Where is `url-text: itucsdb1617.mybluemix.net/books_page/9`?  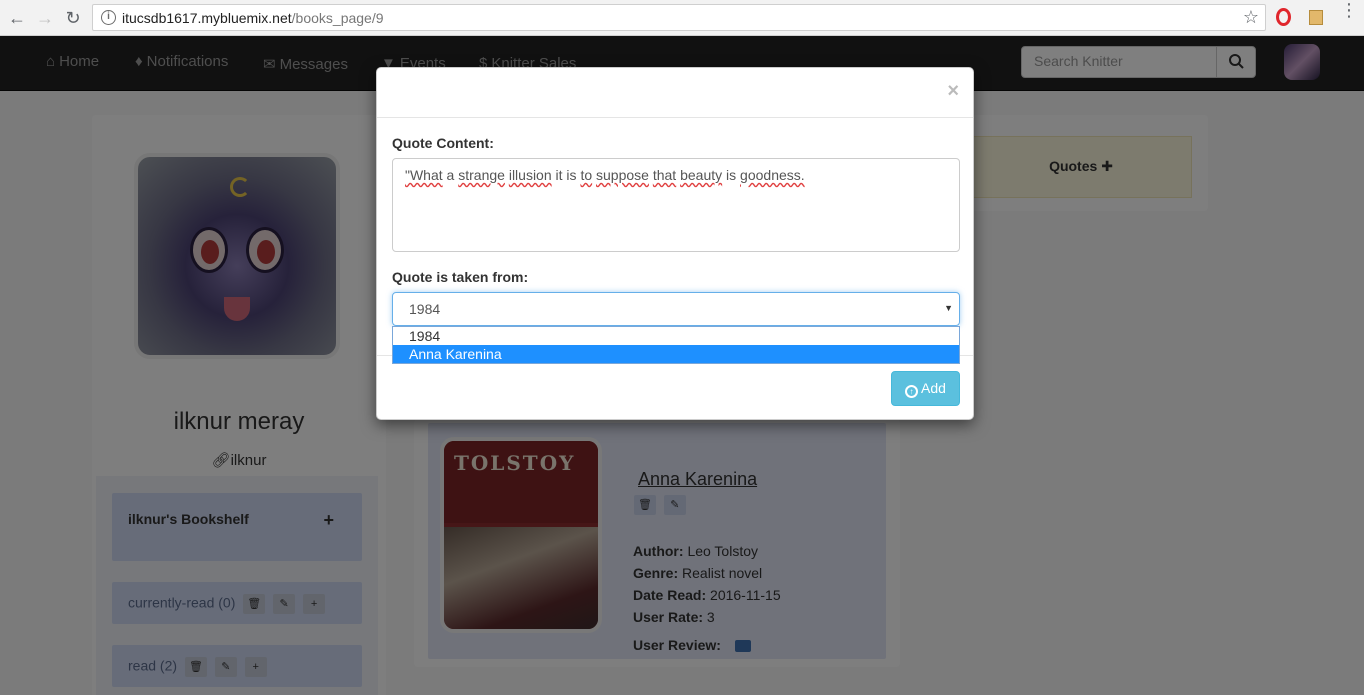 url-text: itucsdb1617.mybluemix.net/books_page/9 is located at coordinates (253, 18).